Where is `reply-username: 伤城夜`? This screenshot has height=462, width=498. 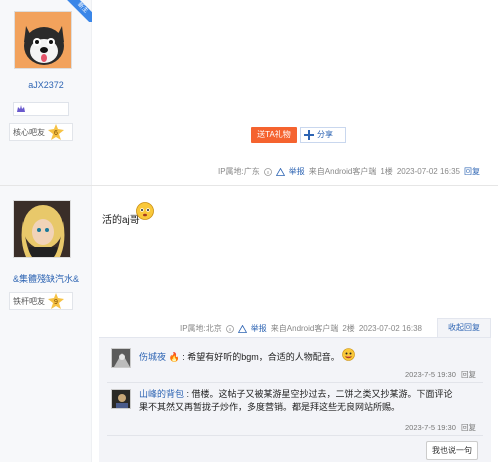
reply-username: 伤城夜 is located at coordinates (152, 357).